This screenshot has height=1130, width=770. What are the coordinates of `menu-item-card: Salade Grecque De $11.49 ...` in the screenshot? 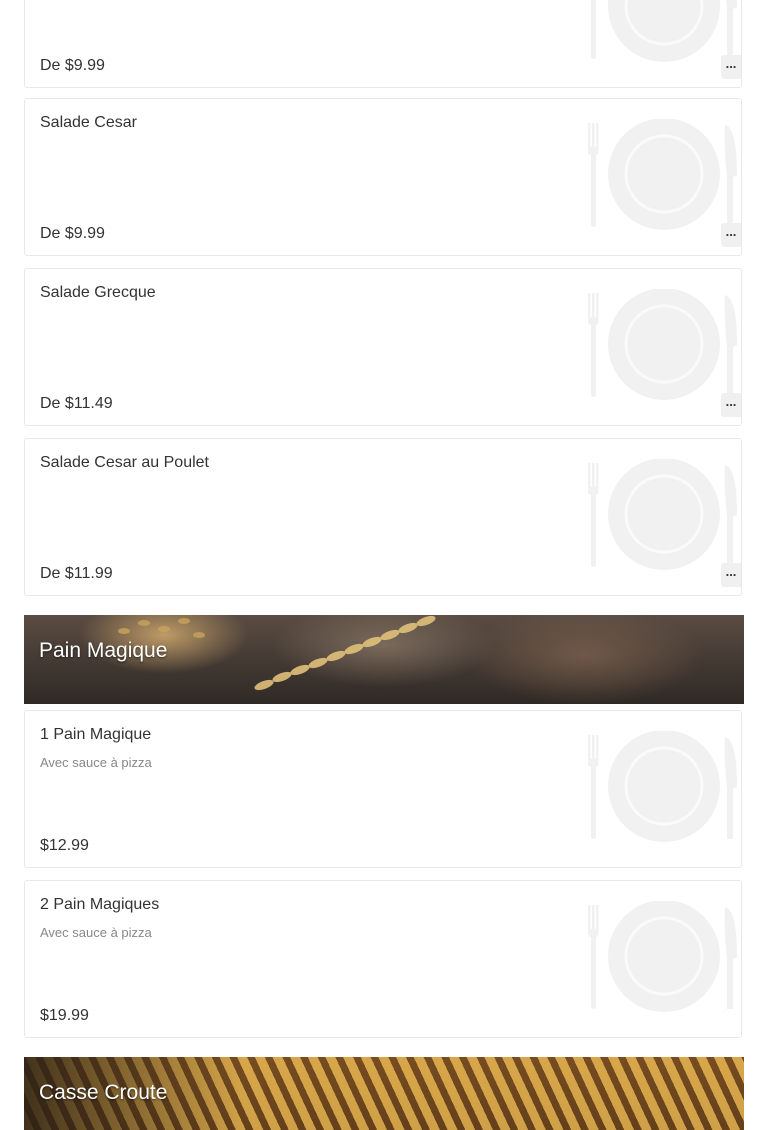 It's located at (383, 347).